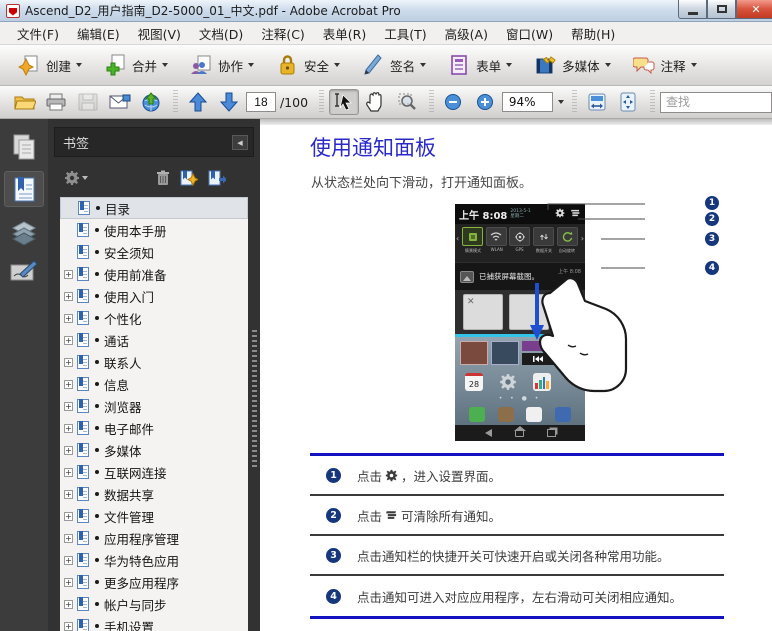 The height and width of the screenshot is (631, 772). I want to click on collapse-panel-button: ◀, so click(240, 142).